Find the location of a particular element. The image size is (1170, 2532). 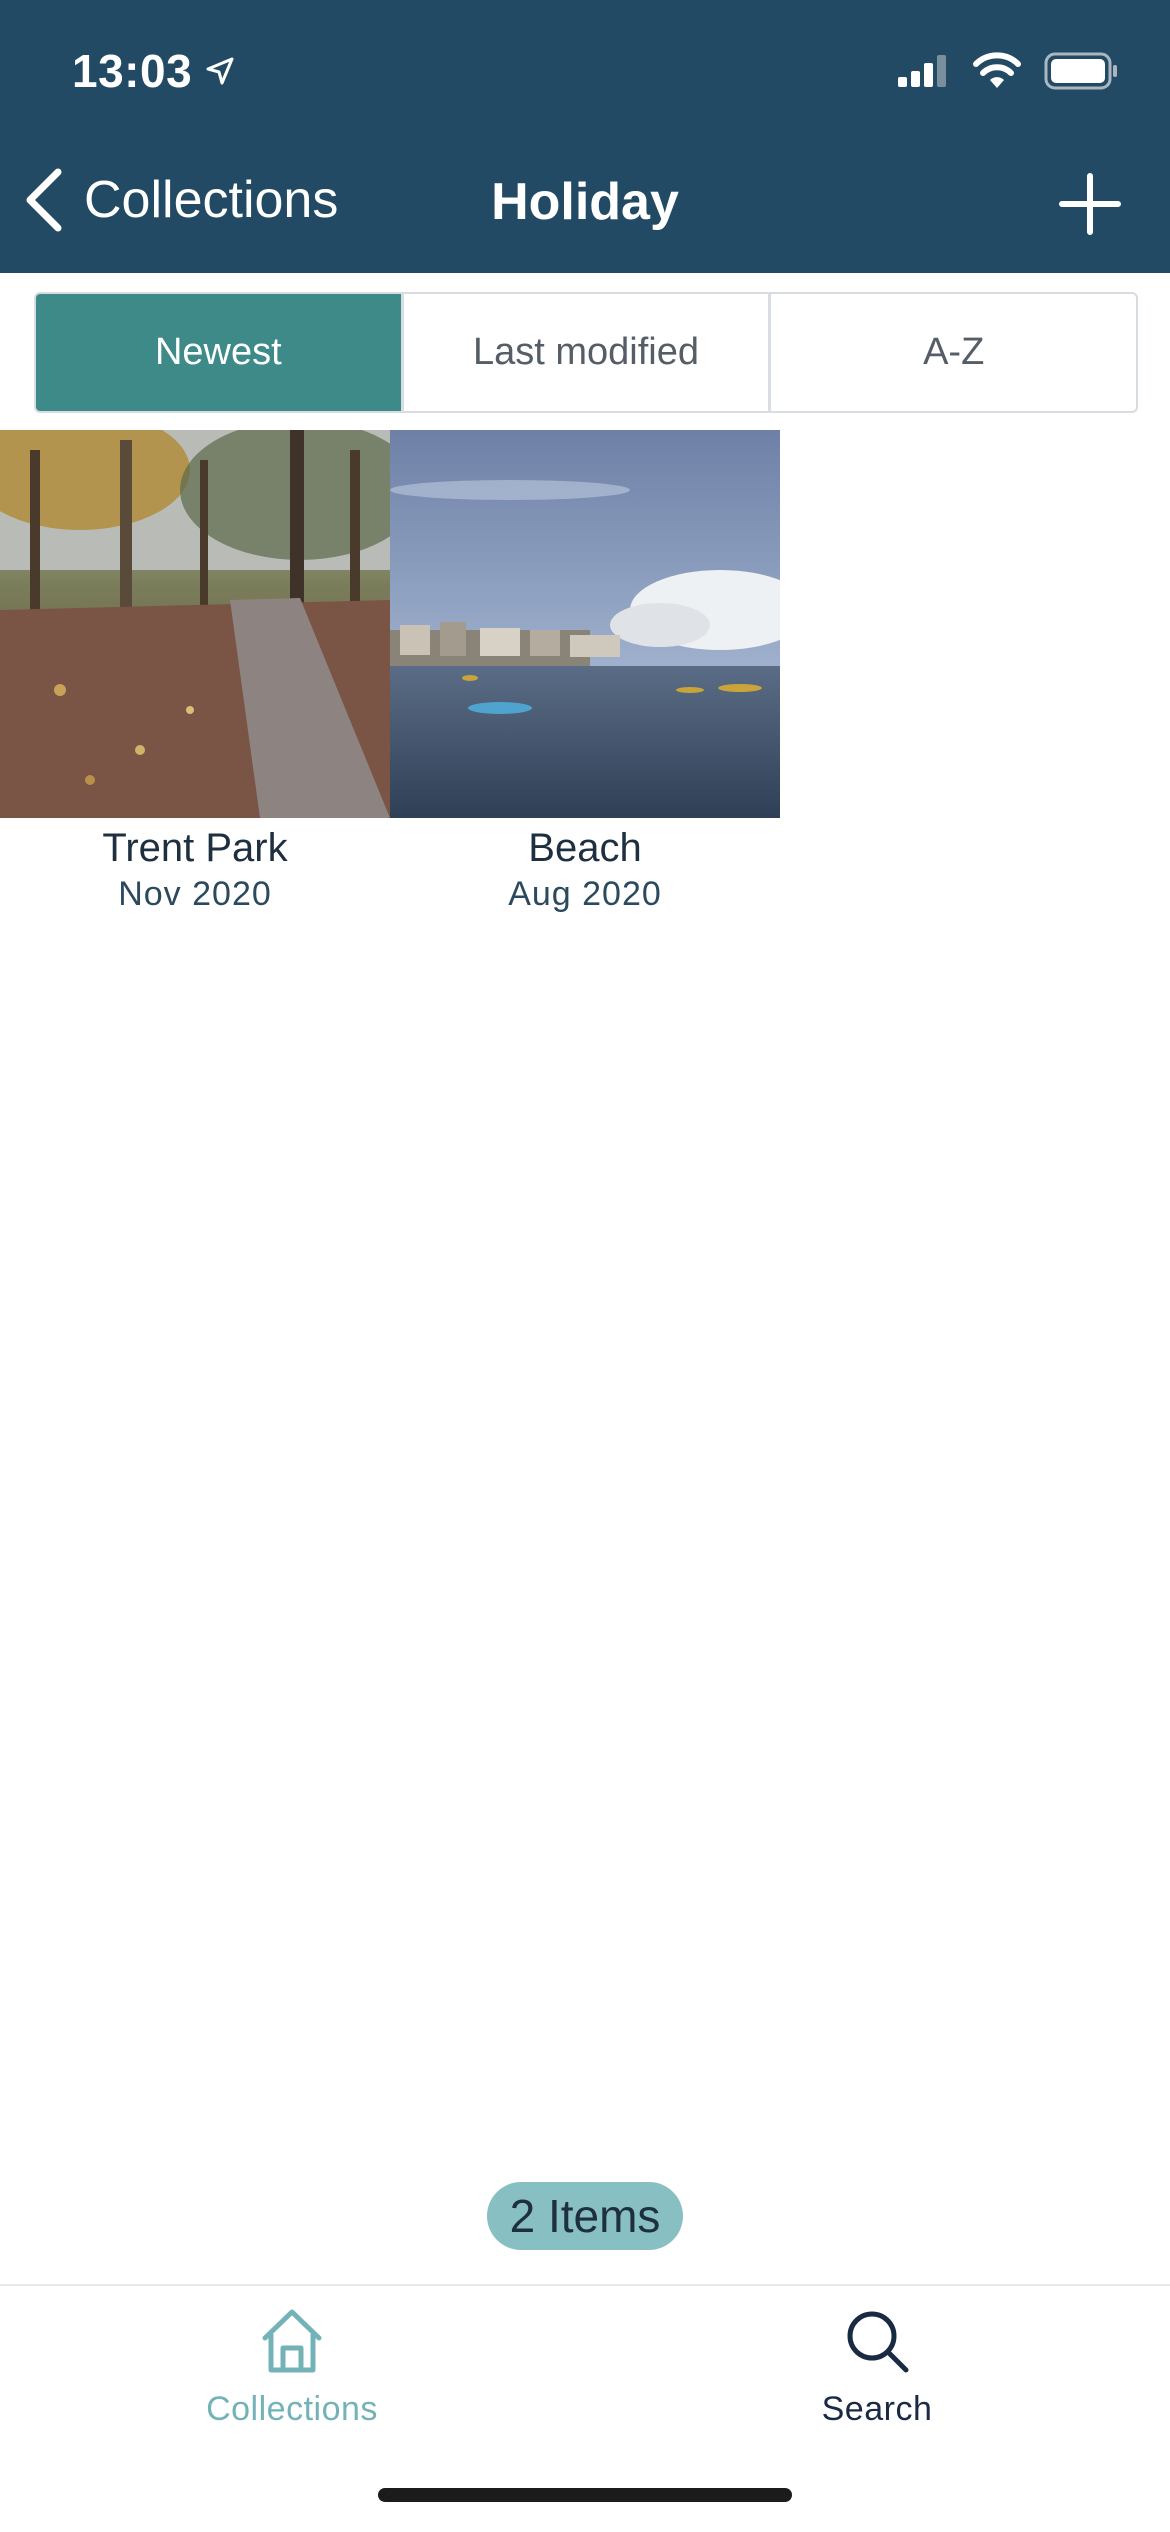

trent-park-thumbnail is located at coordinates (195, 624).